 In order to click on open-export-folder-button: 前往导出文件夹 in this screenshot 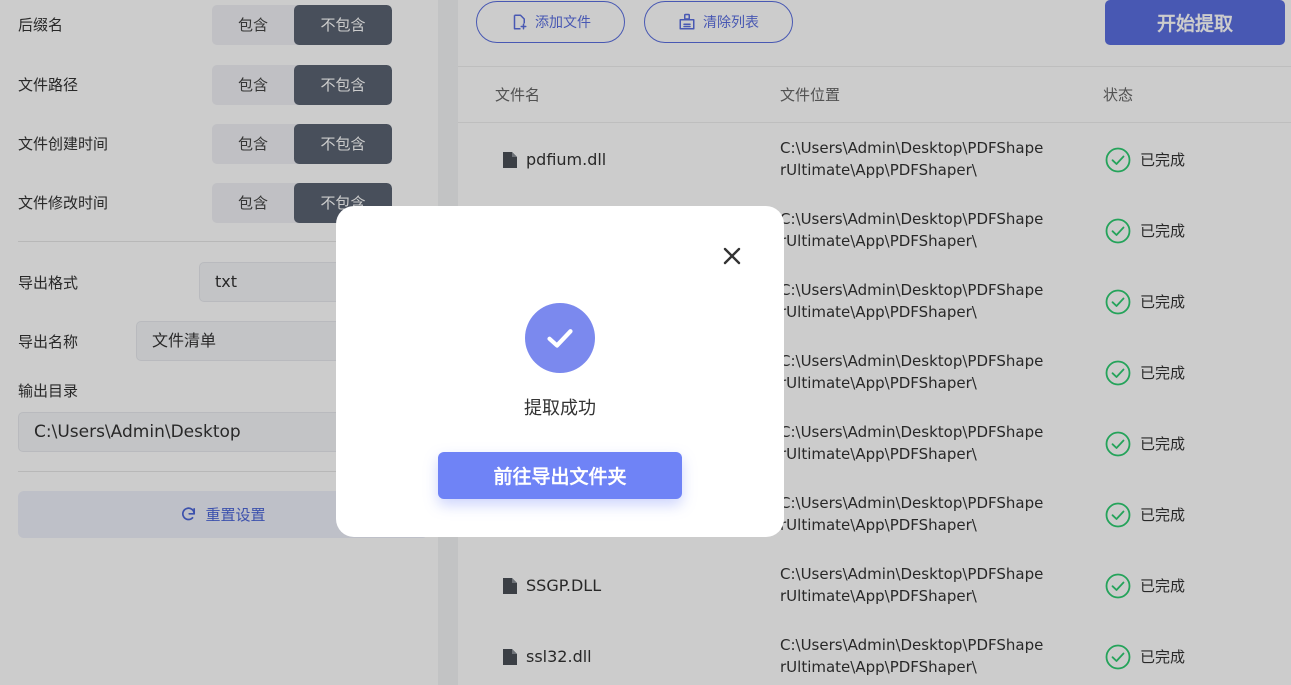, I will do `click(560, 475)`.